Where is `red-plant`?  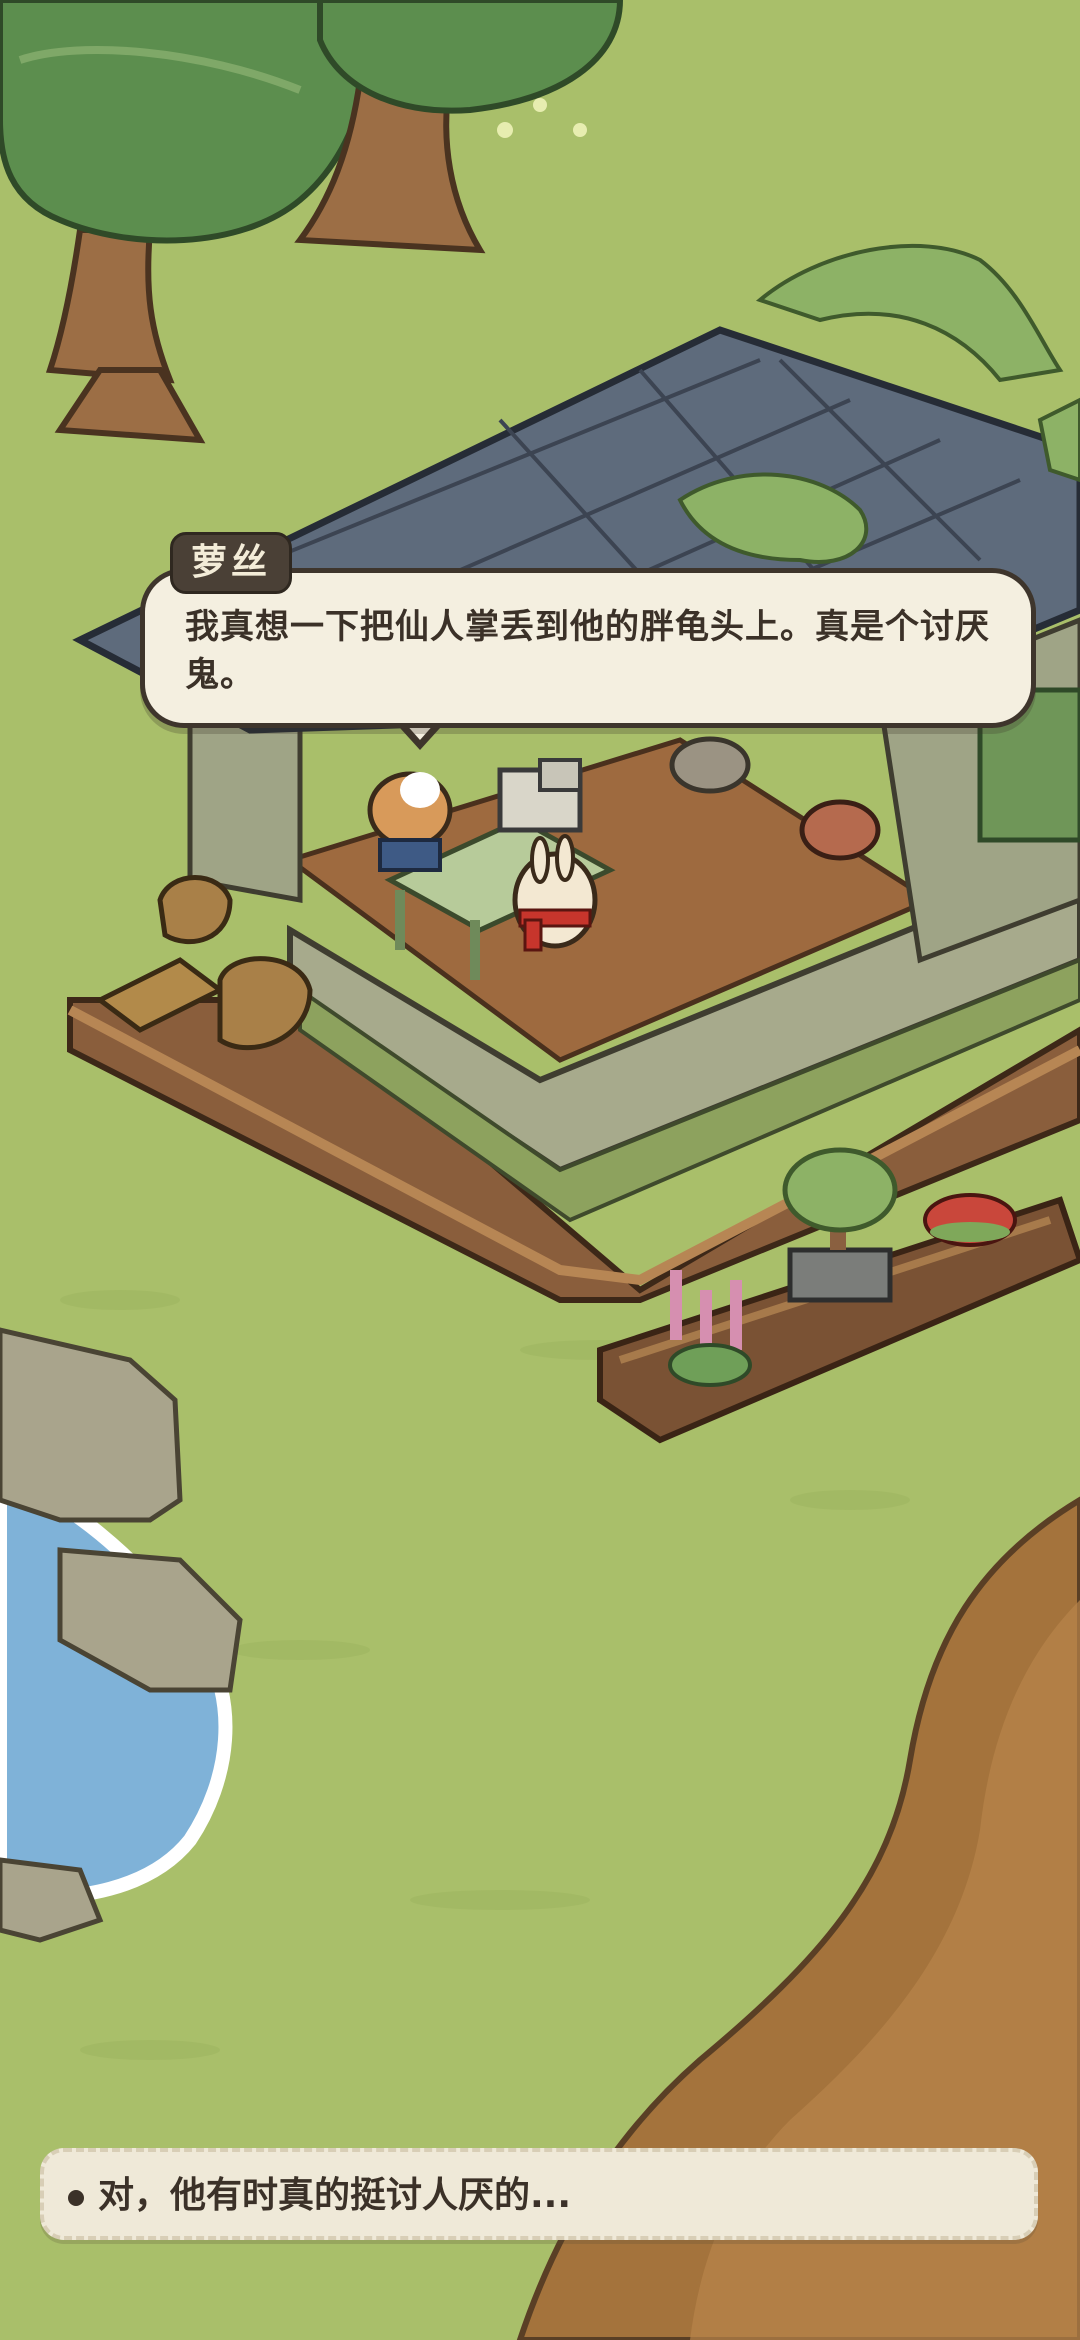
red-plant is located at coordinates (970, 1220).